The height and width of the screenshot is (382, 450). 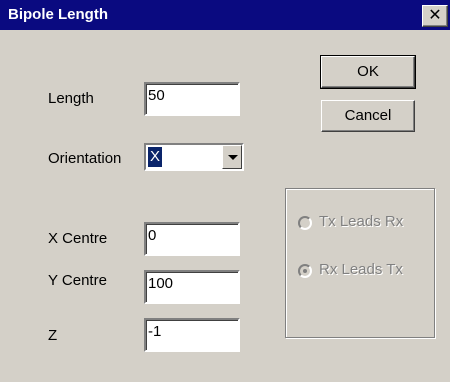 What do you see at coordinates (361, 221) in the screenshot?
I see `tx-leads-rx-label: Tx Leads Rx` at bounding box center [361, 221].